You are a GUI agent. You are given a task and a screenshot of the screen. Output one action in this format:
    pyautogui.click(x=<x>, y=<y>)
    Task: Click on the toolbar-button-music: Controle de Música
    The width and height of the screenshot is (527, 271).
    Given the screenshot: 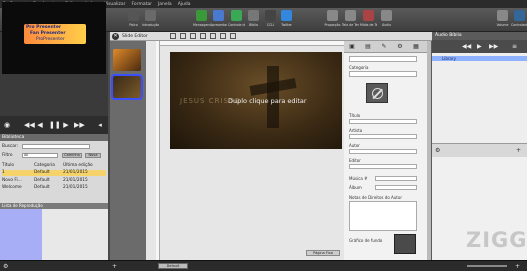 What is the action you would take?
    pyautogui.click(x=236, y=20)
    